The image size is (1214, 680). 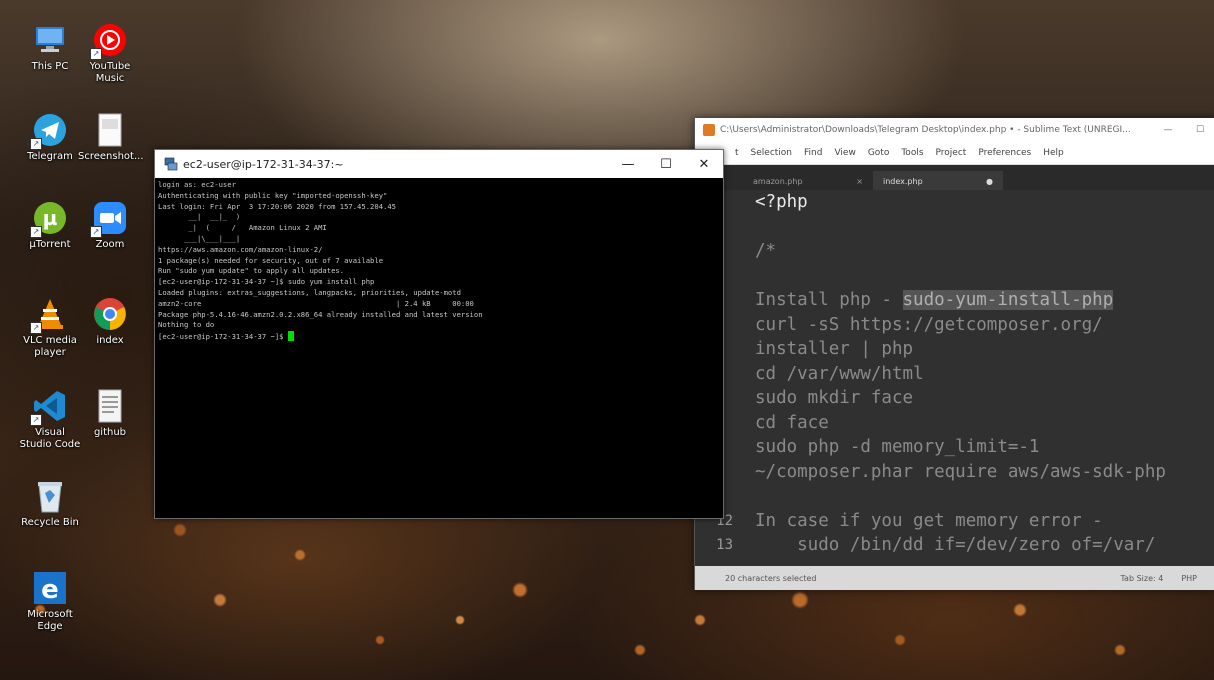 What do you see at coordinates (109, 219) in the screenshot?
I see `zoom-icon: ↗` at bounding box center [109, 219].